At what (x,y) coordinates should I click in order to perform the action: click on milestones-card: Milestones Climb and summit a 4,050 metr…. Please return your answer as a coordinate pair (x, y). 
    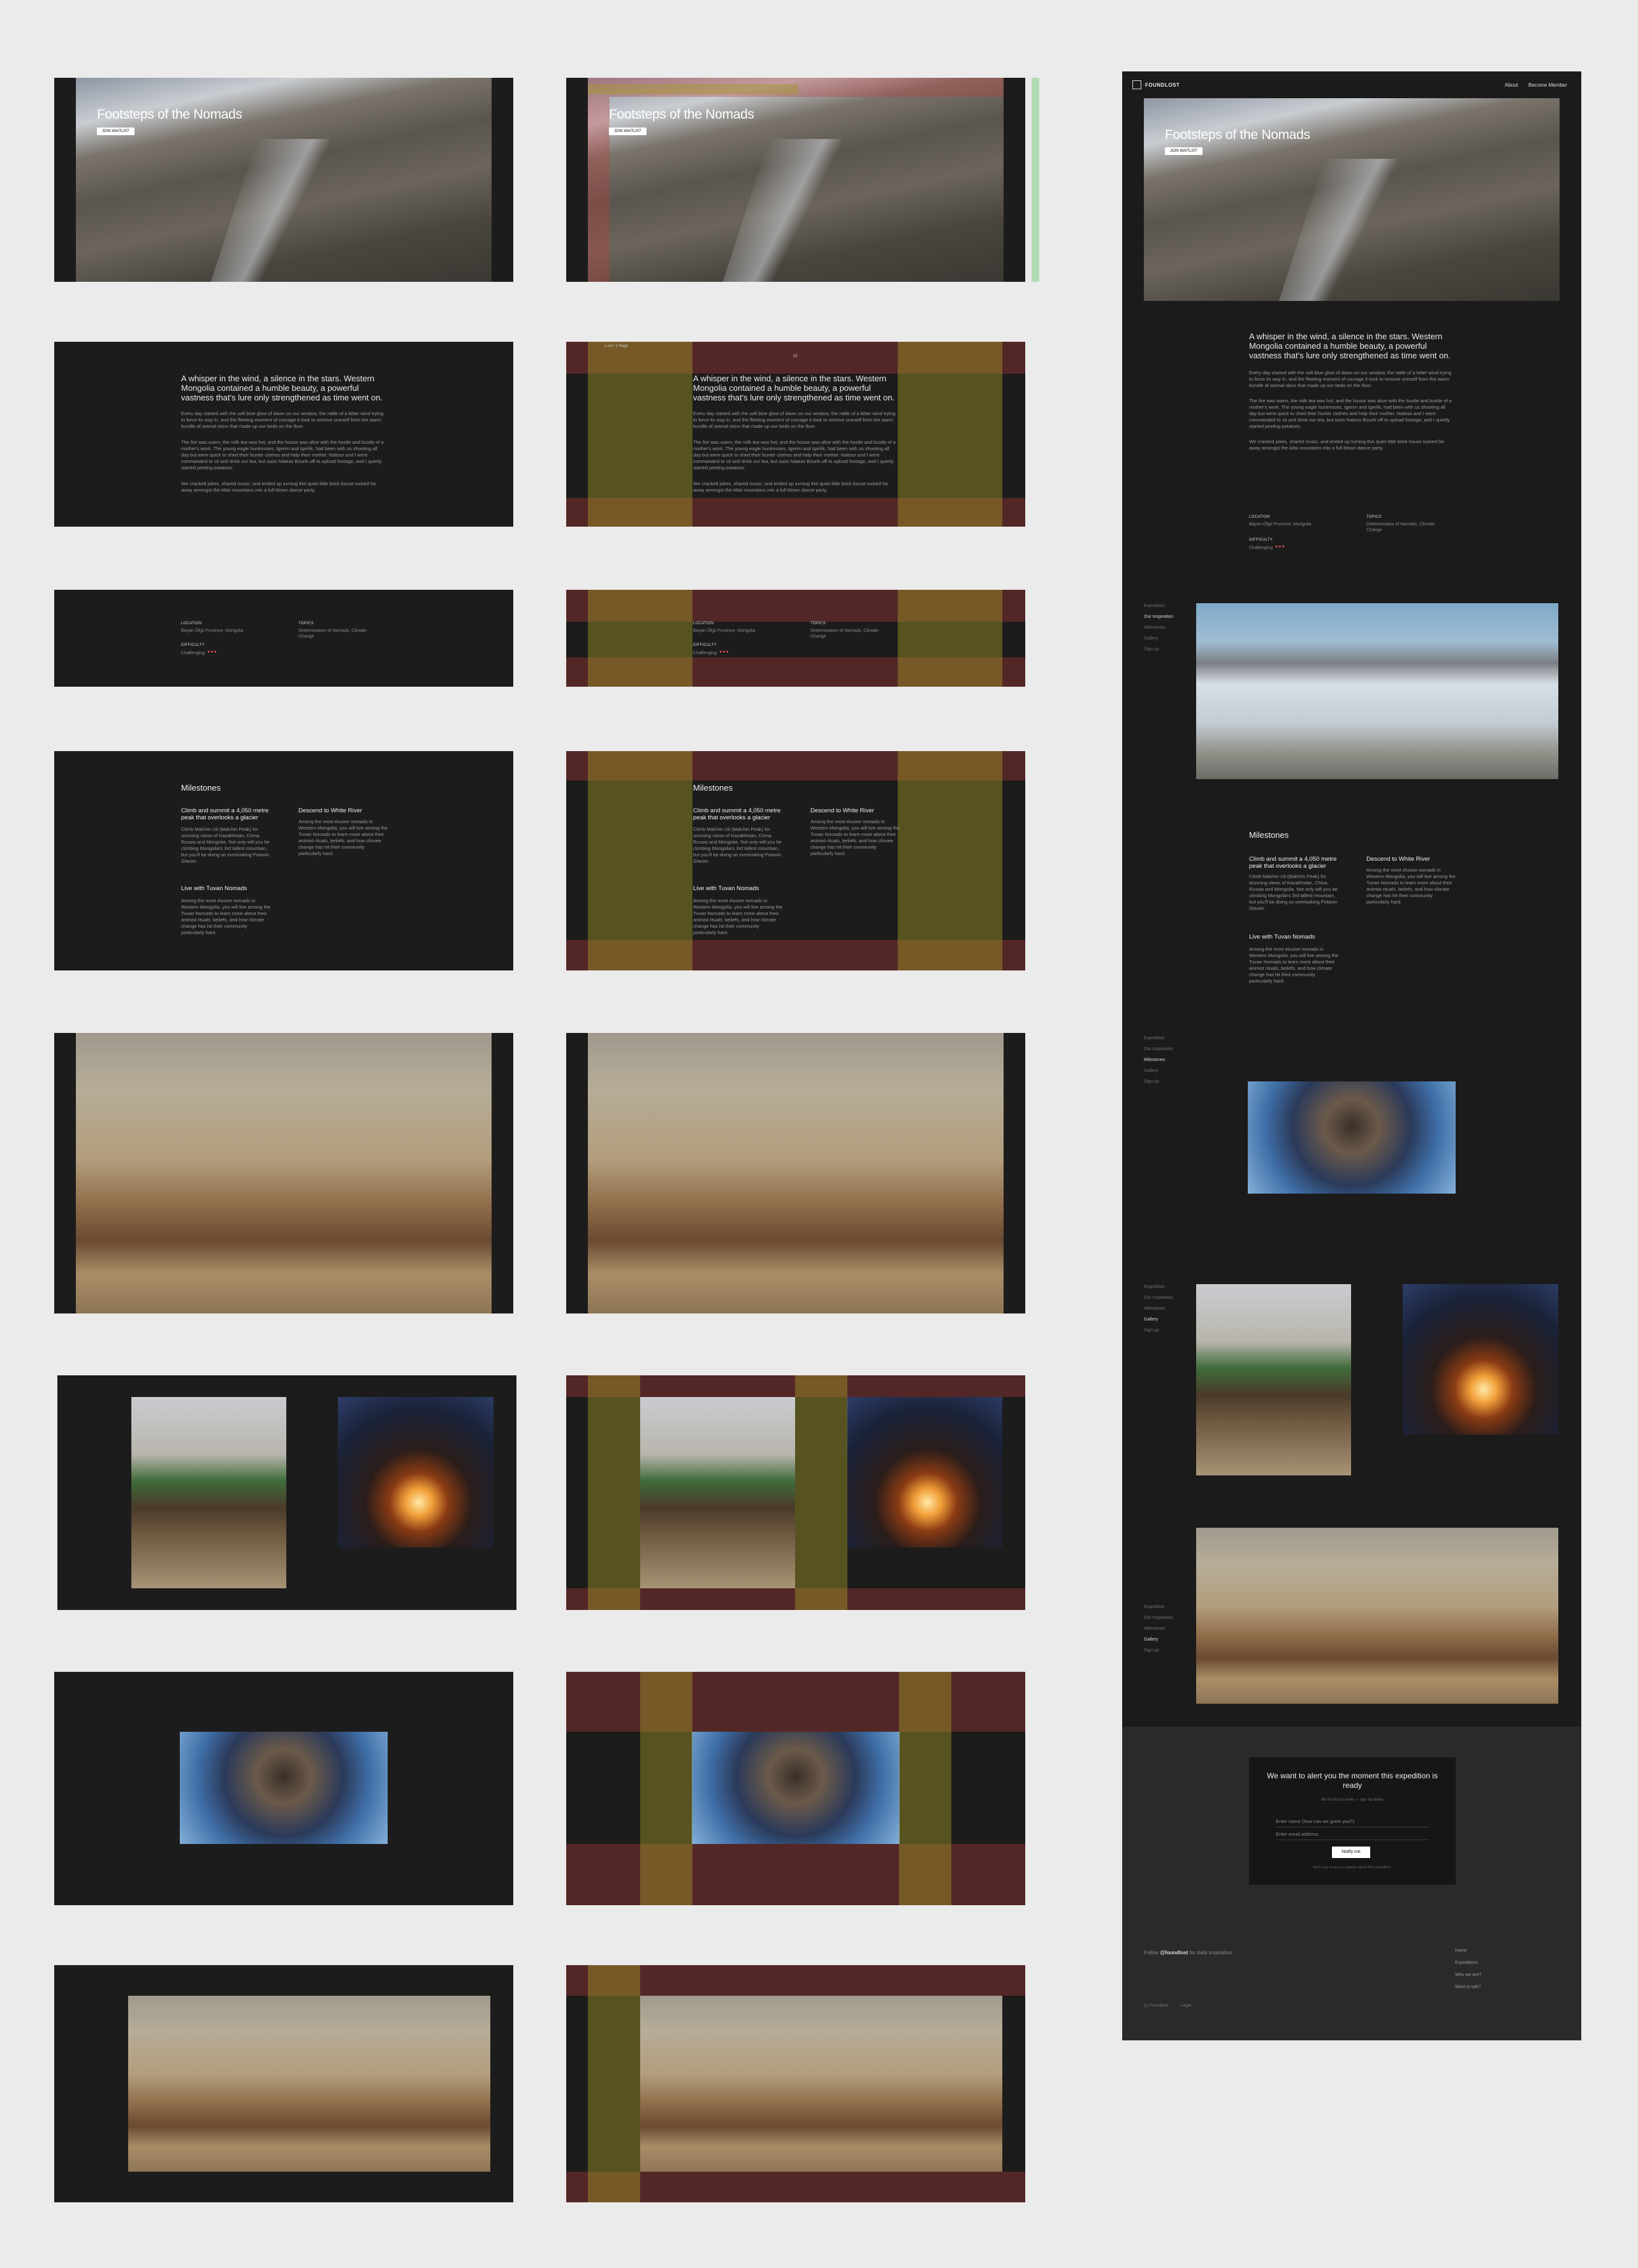
    Looking at the image, I should click on (283, 860).